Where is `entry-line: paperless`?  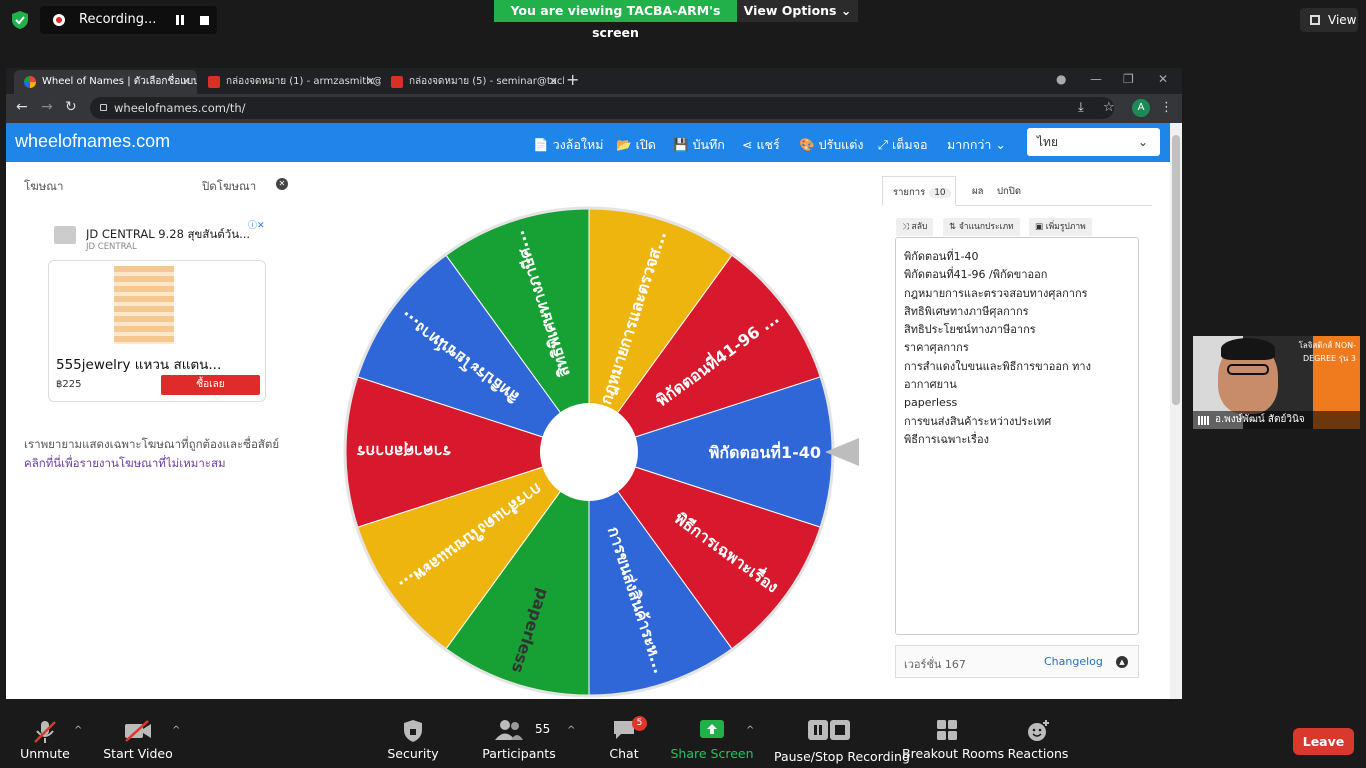
entry-line: paperless is located at coordinates (931, 403).